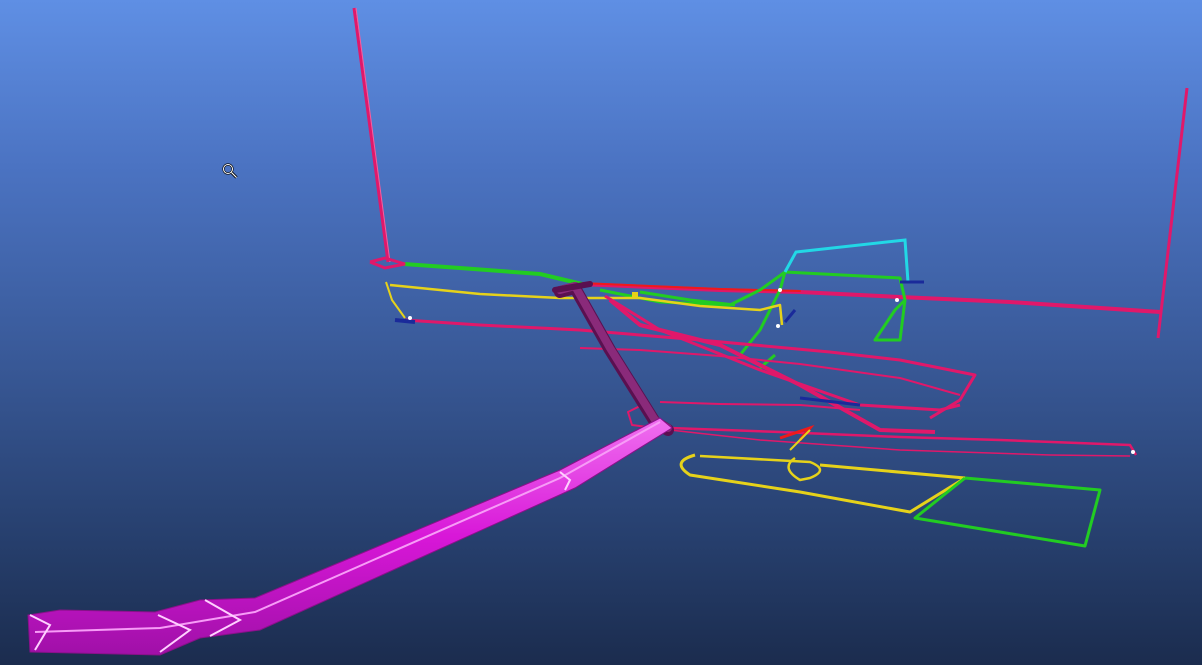 This screenshot has width=1202, height=665. Describe the element at coordinates (613, 358) in the screenshot. I see `decline-dark` at that location.